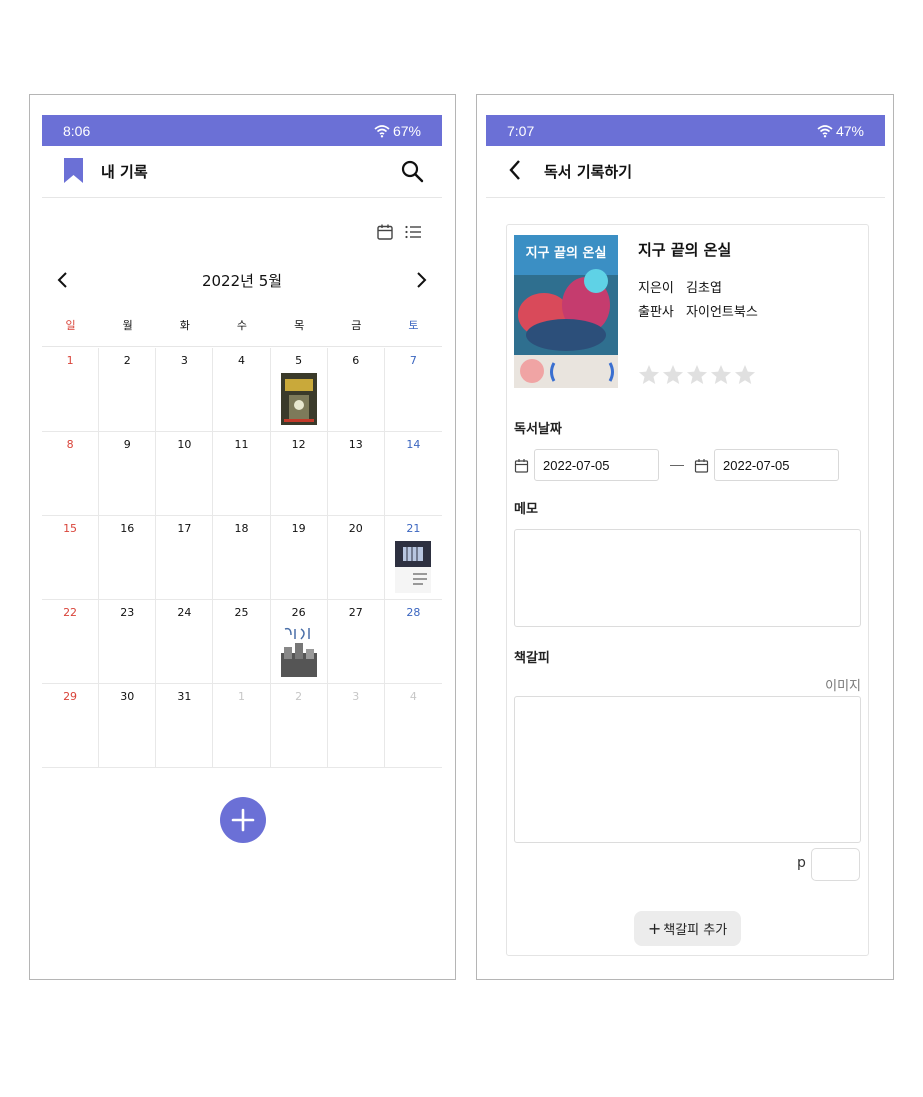  Describe the element at coordinates (413, 232) in the screenshot. I see `list-view-icon` at that location.